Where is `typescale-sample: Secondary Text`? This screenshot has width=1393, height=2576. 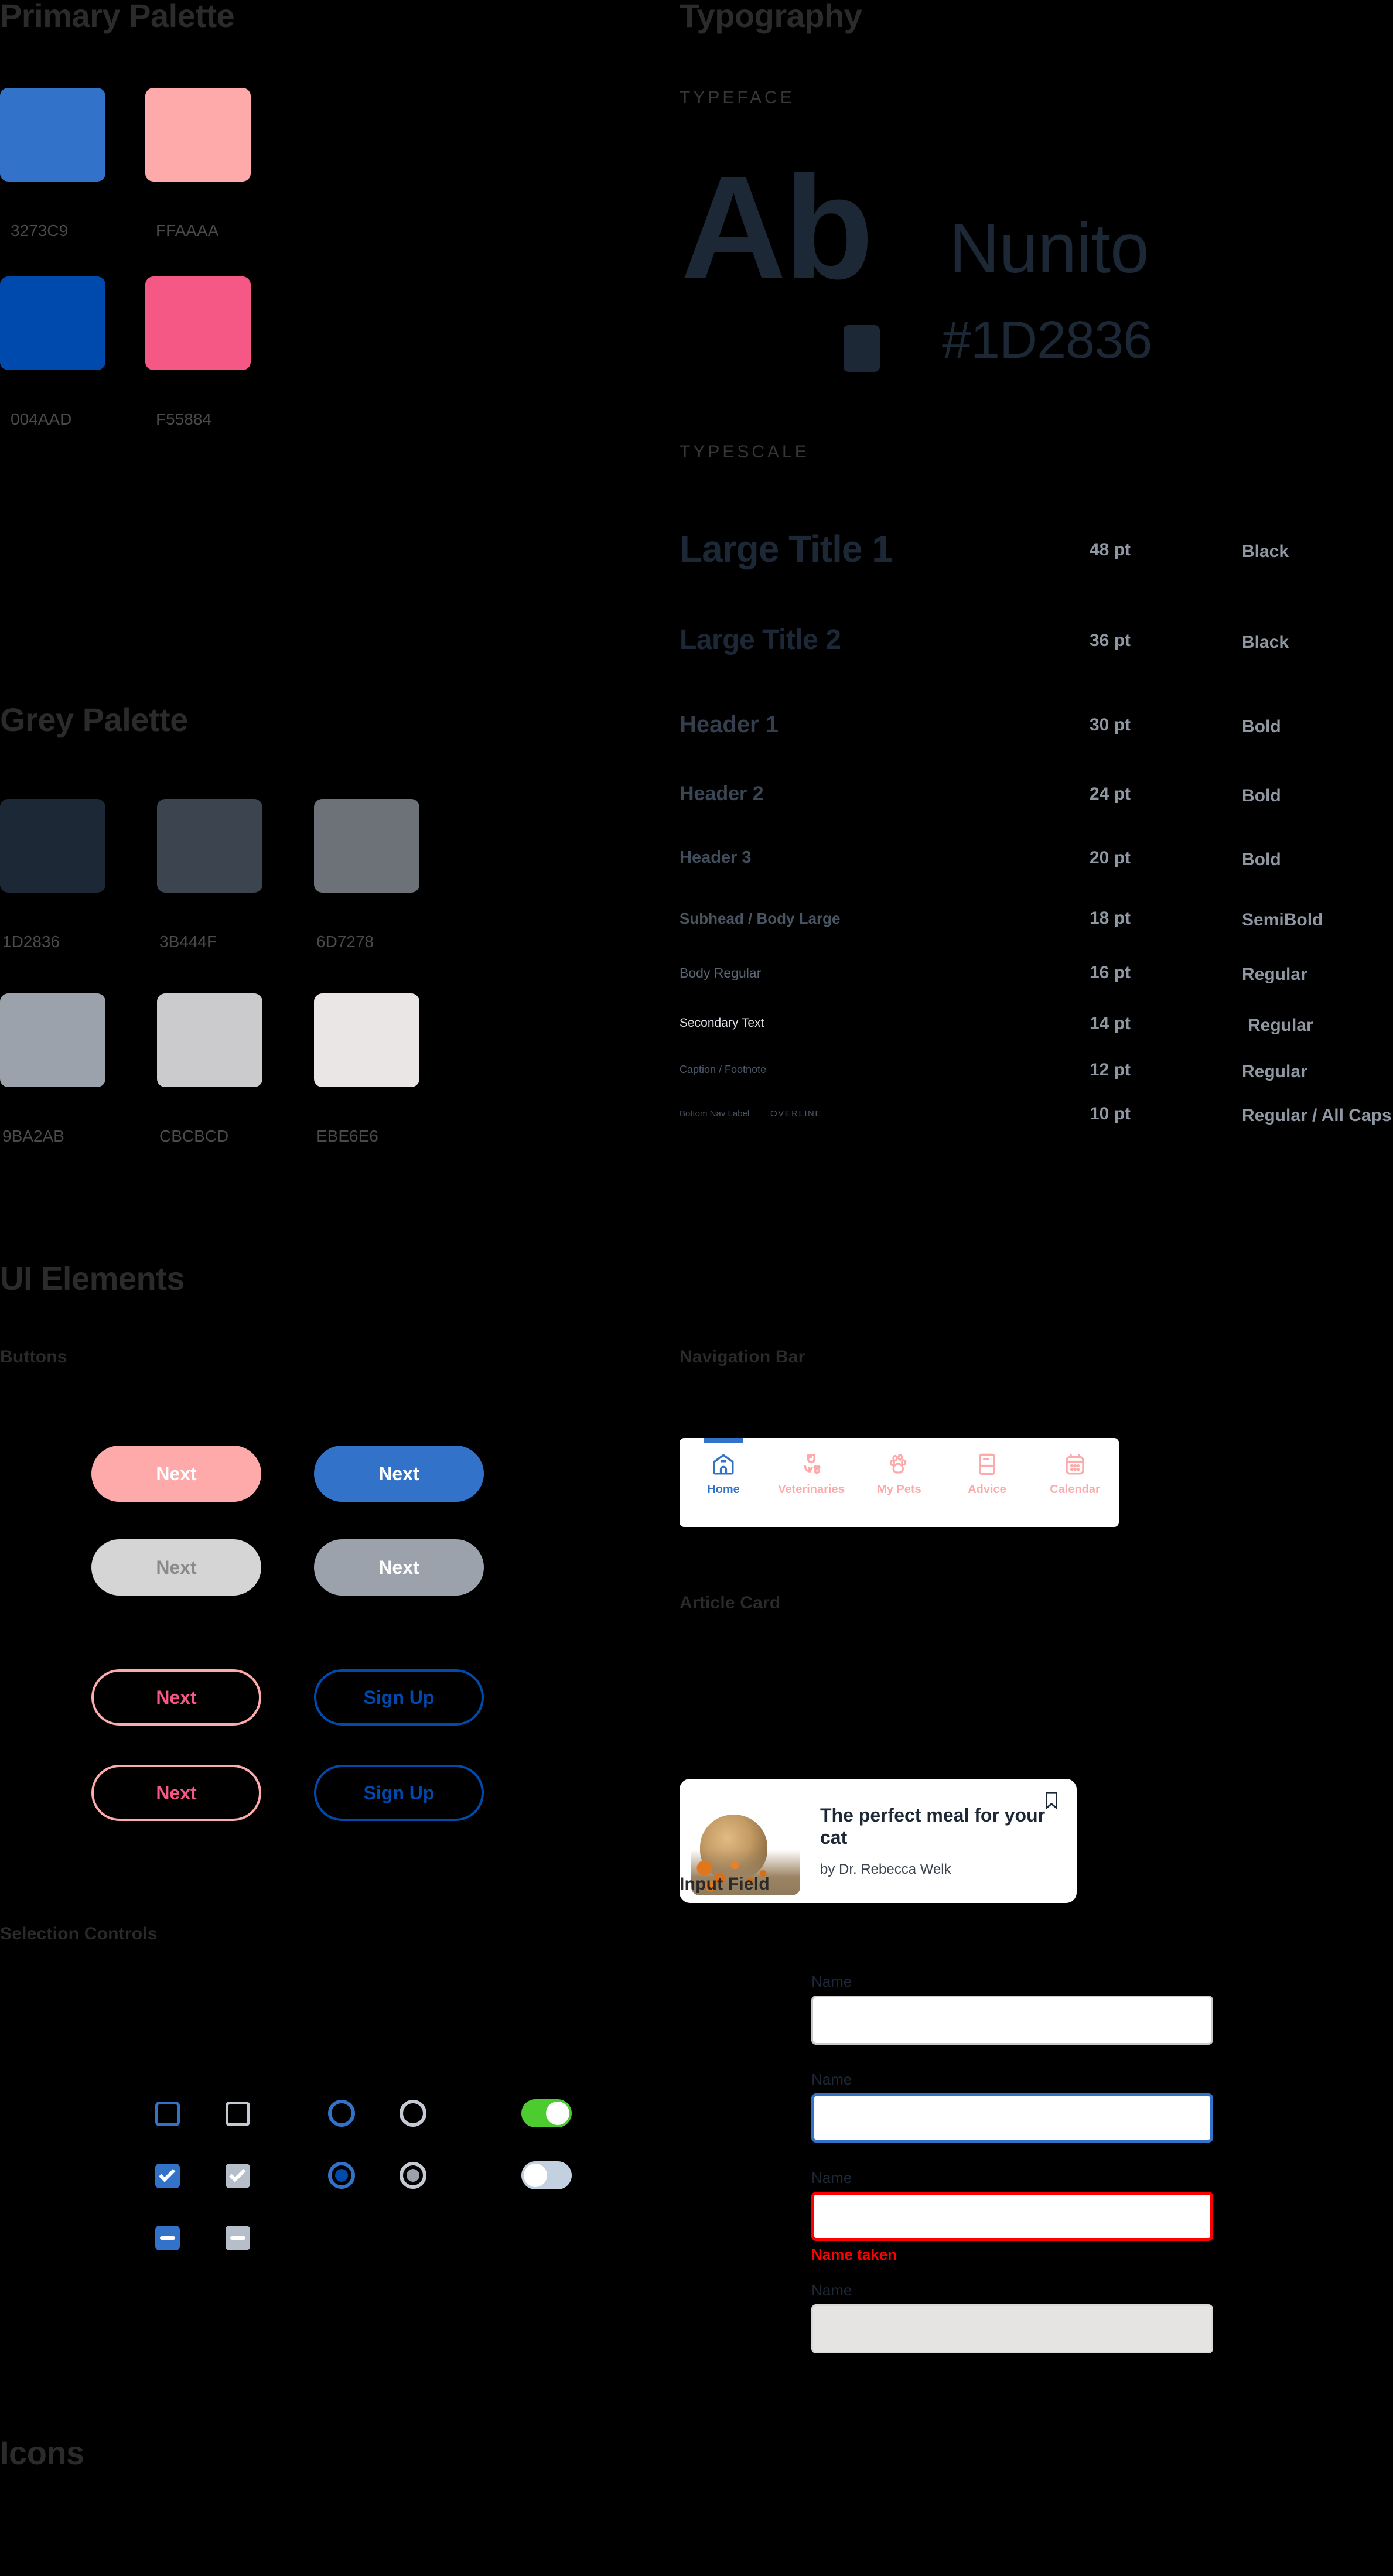 typescale-sample: Secondary Text is located at coordinates (722, 1023).